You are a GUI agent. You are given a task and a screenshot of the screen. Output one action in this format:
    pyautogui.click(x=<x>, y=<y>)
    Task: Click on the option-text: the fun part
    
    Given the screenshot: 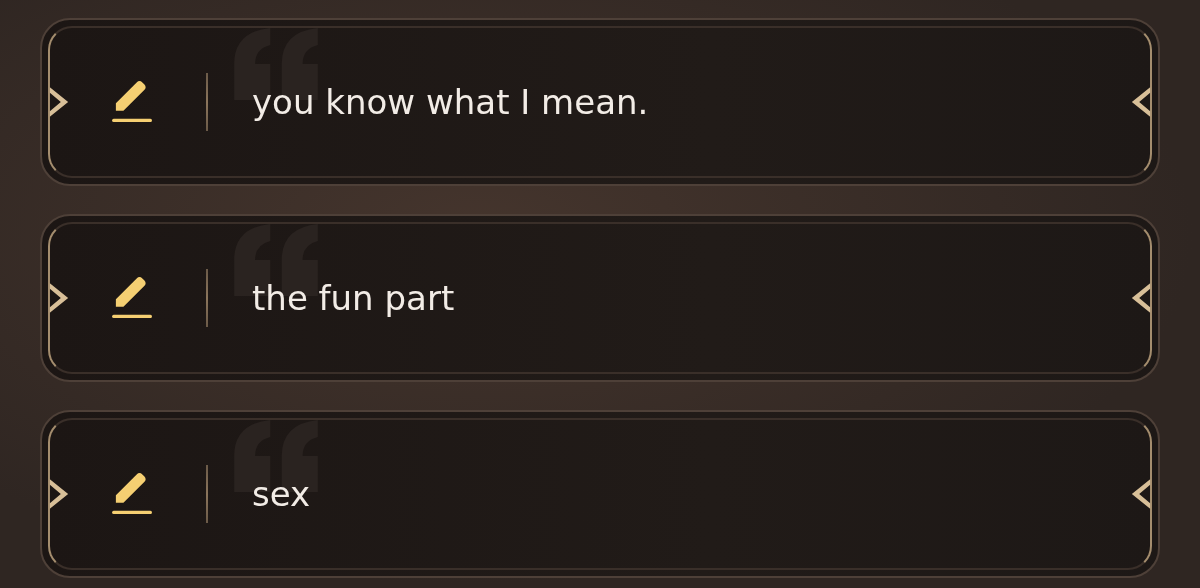 What is the action you would take?
    pyautogui.click(x=353, y=298)
    